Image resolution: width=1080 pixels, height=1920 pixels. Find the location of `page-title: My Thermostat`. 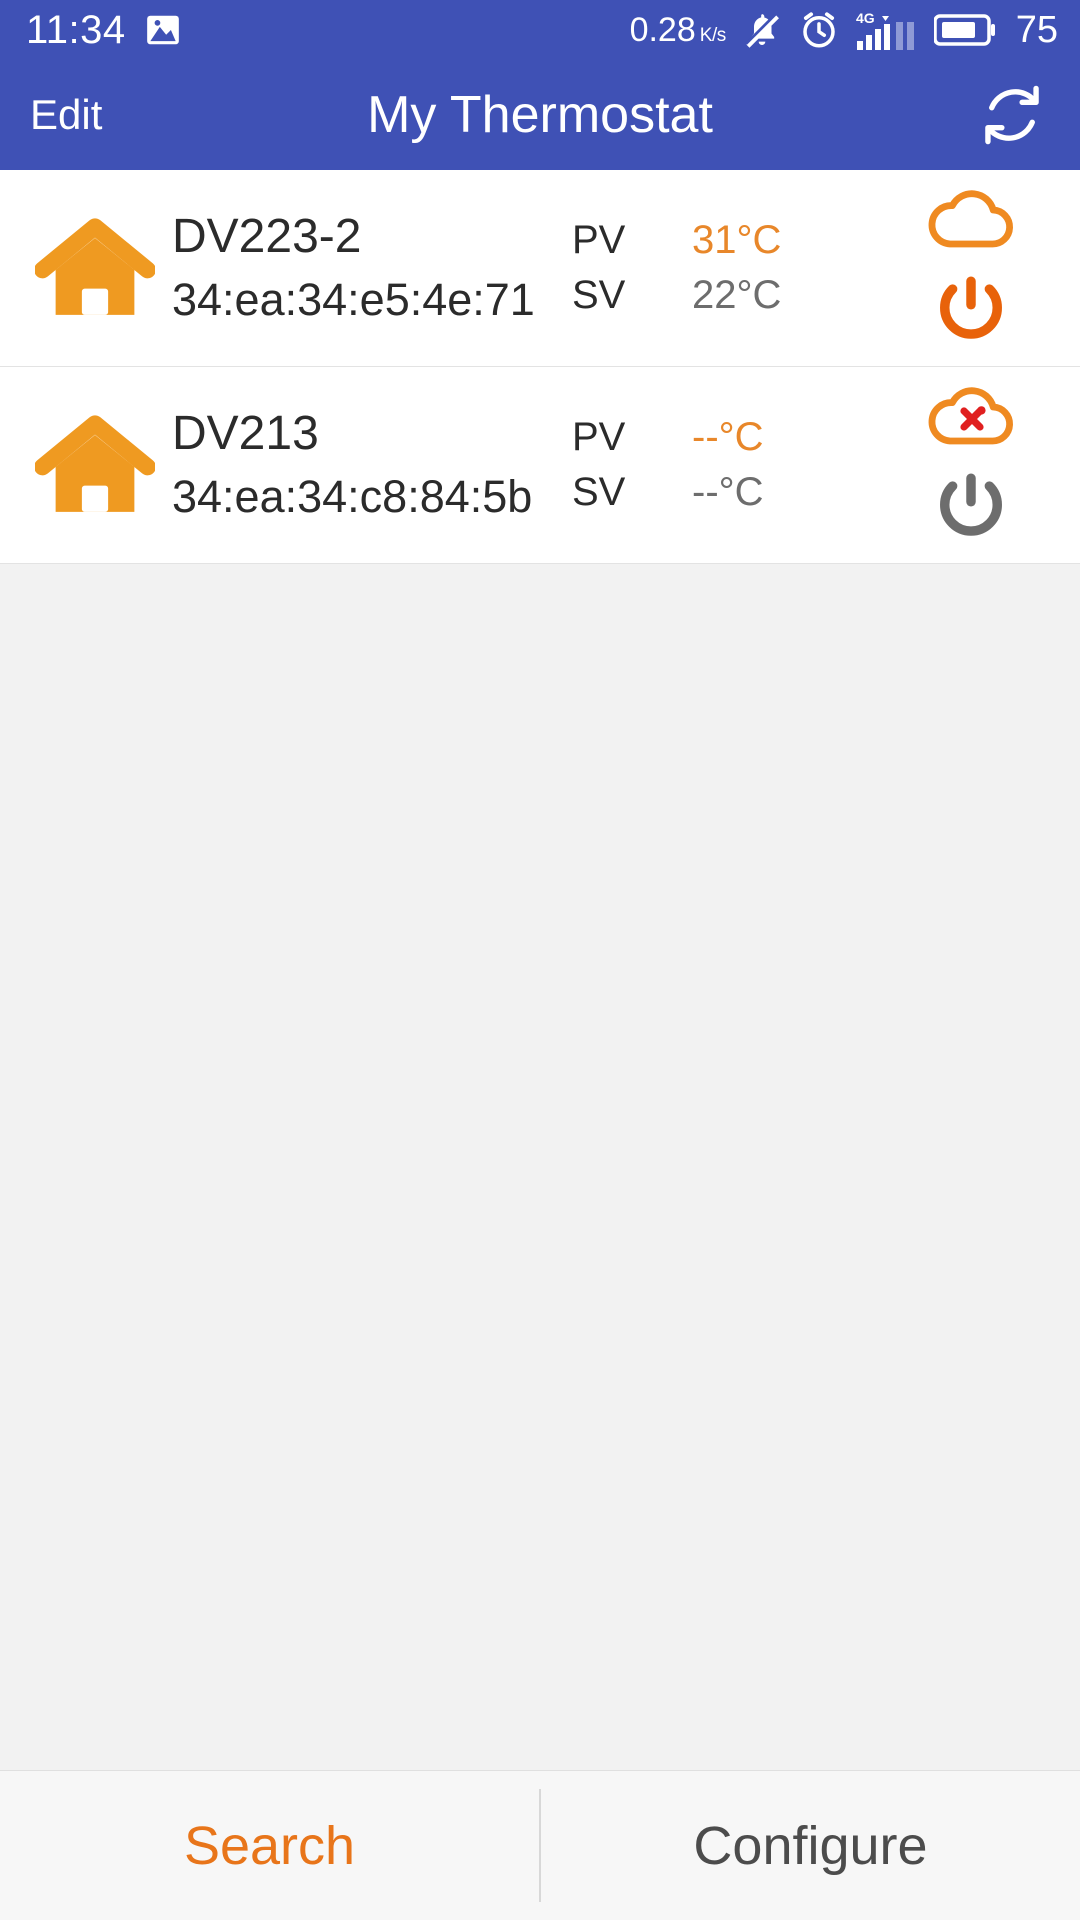

page-title: My Thermostat is located at coordinates (540, 115).